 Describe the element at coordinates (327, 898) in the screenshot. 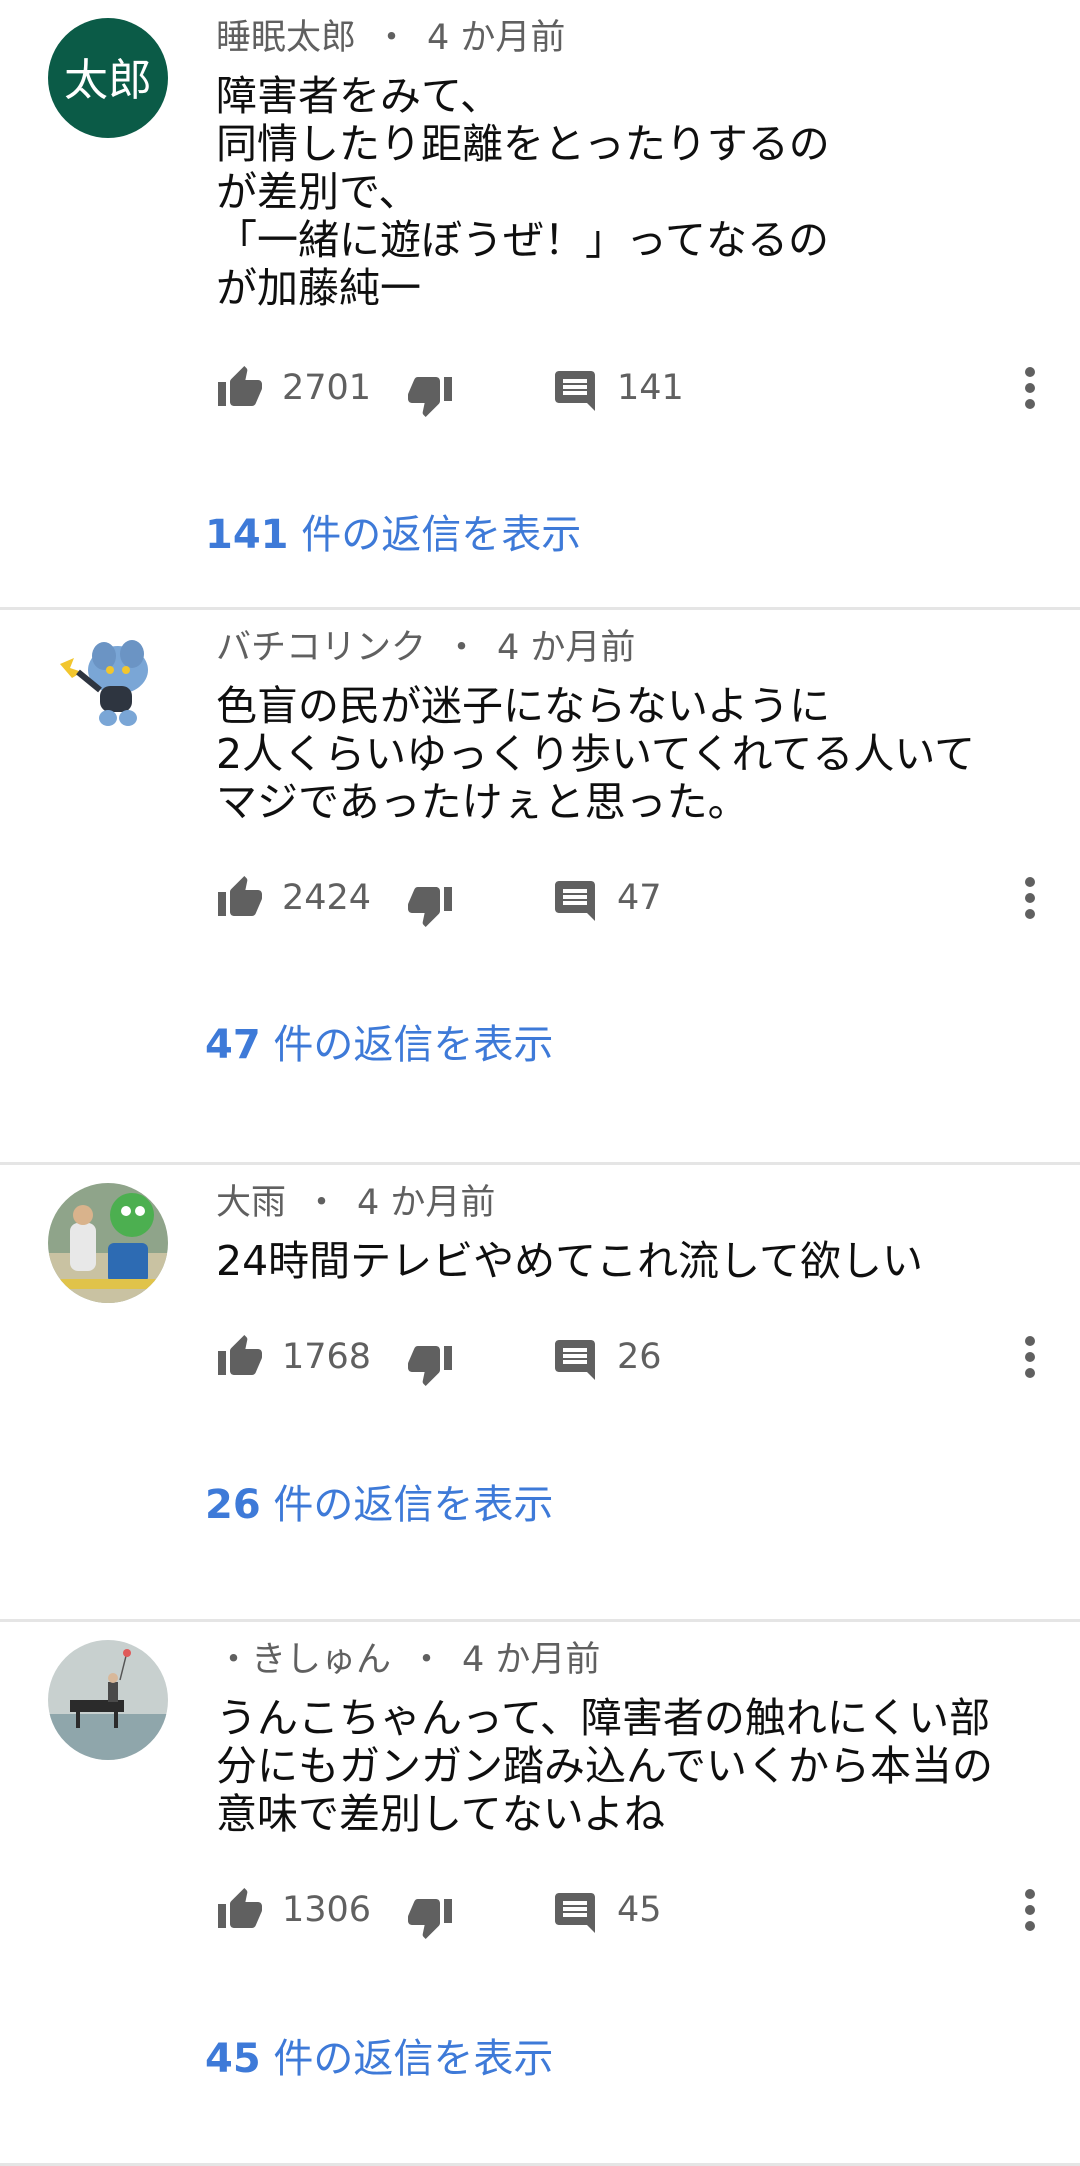

I see `like-count: 2424` at that location.